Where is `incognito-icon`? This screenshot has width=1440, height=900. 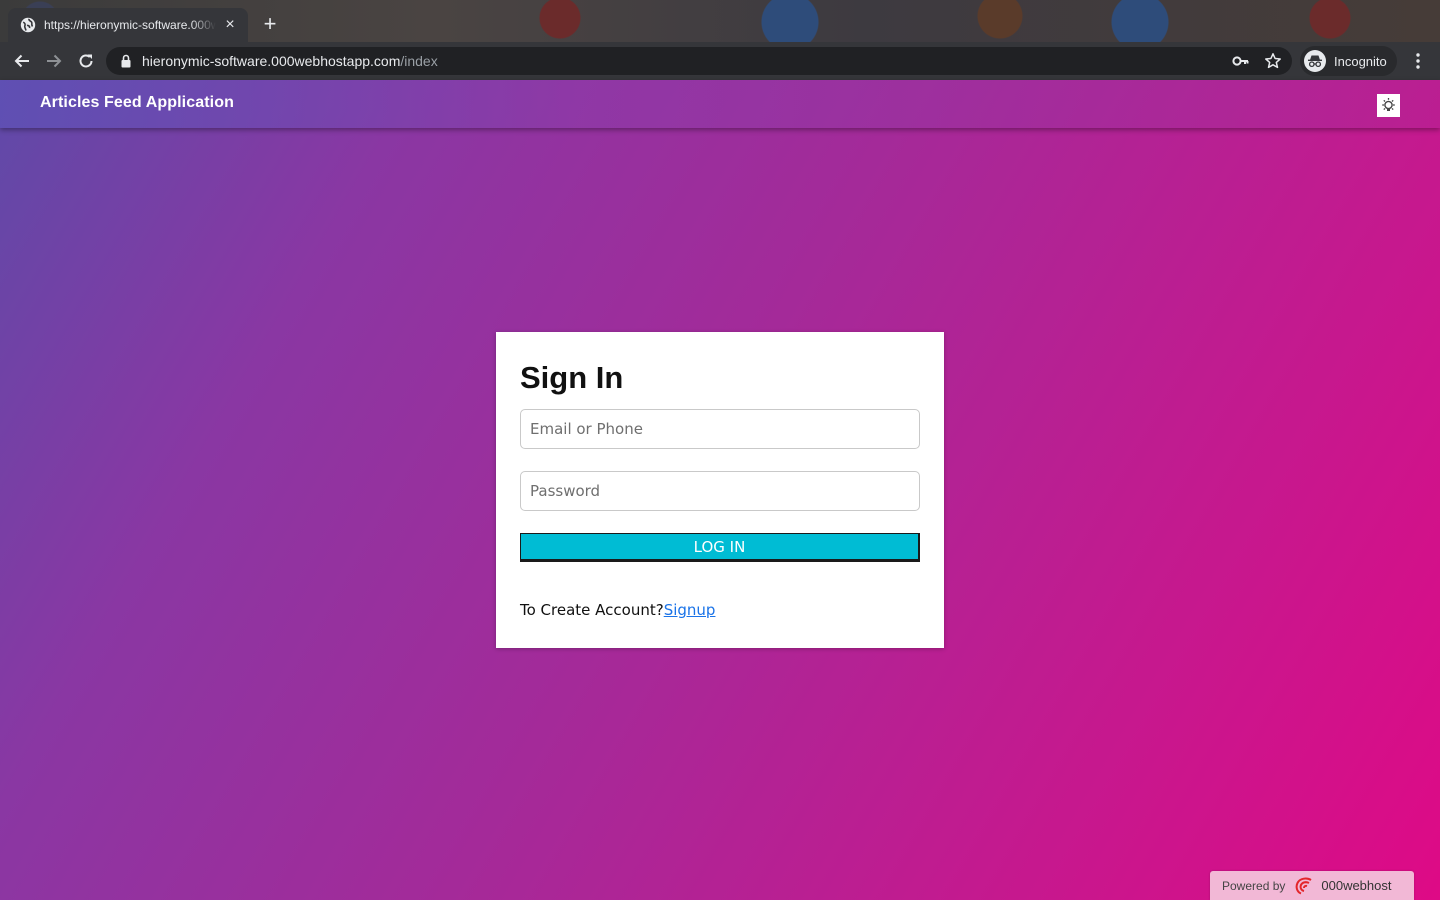 incognito-icon is located at coordinates (1315, 61).